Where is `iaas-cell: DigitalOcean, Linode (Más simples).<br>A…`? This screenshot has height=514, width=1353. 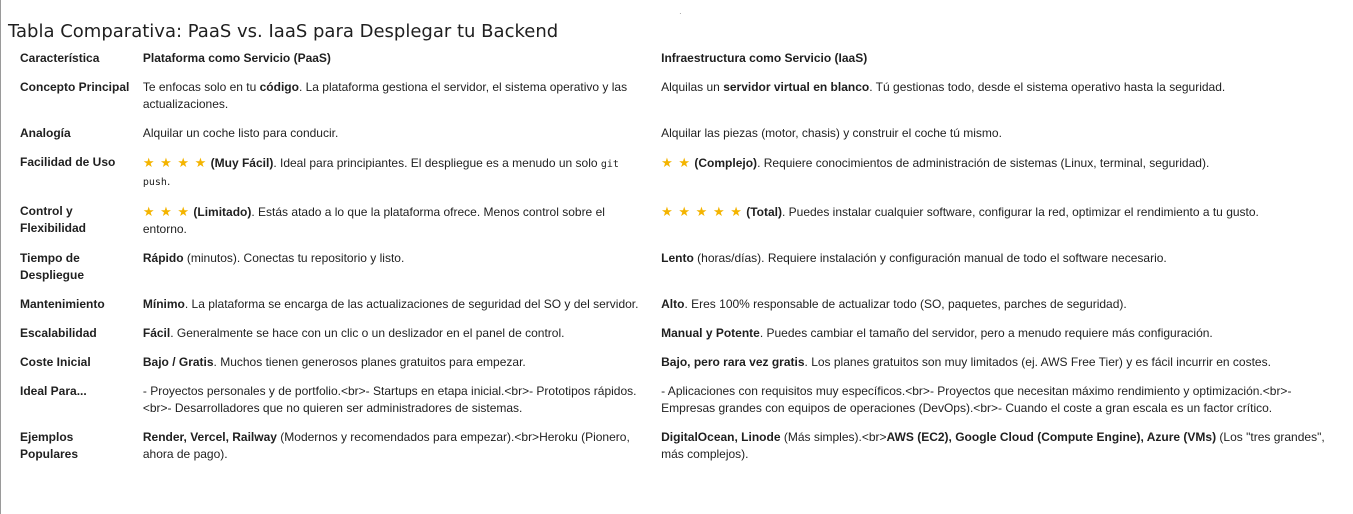 iaas-cell: DigitalOcean, Linode (Más simples).<br>A… is located at coordinates (1002, 448).